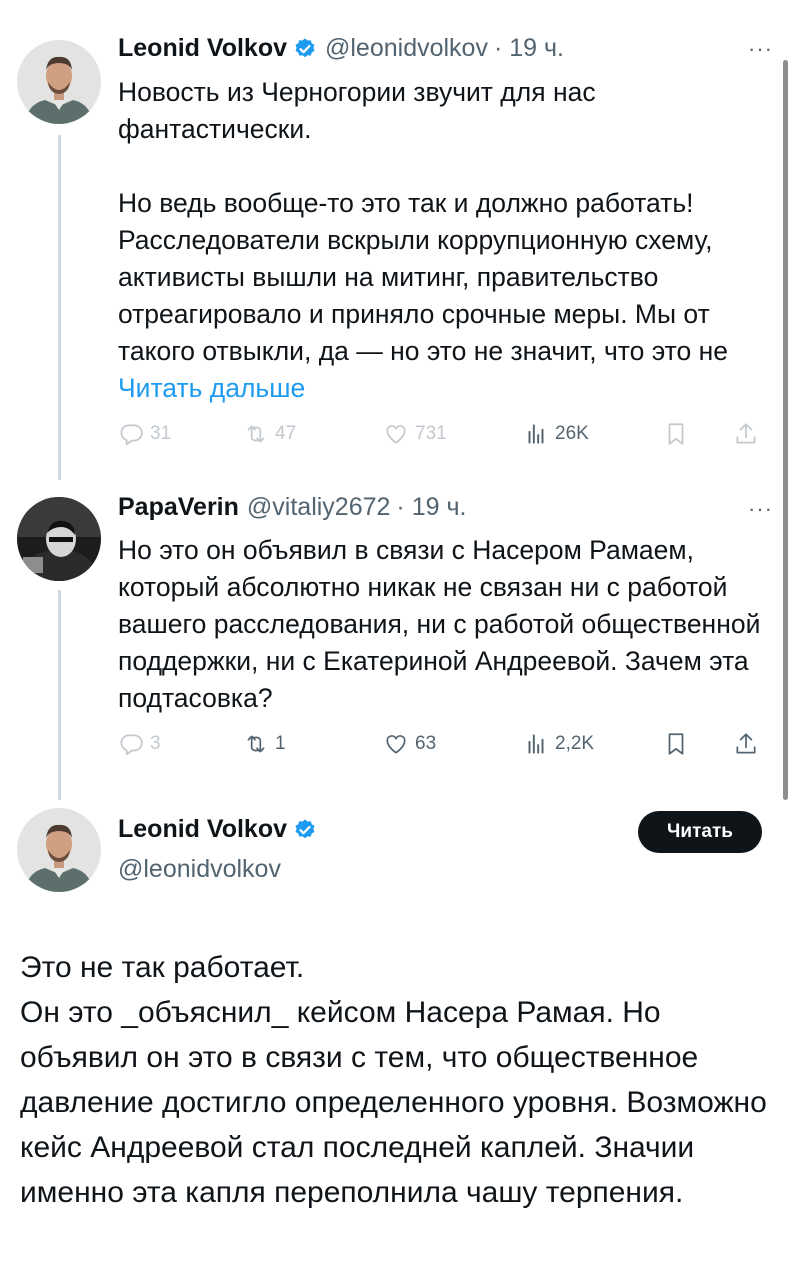  I want to click on views-button: 2,2K, so click(593, 744).